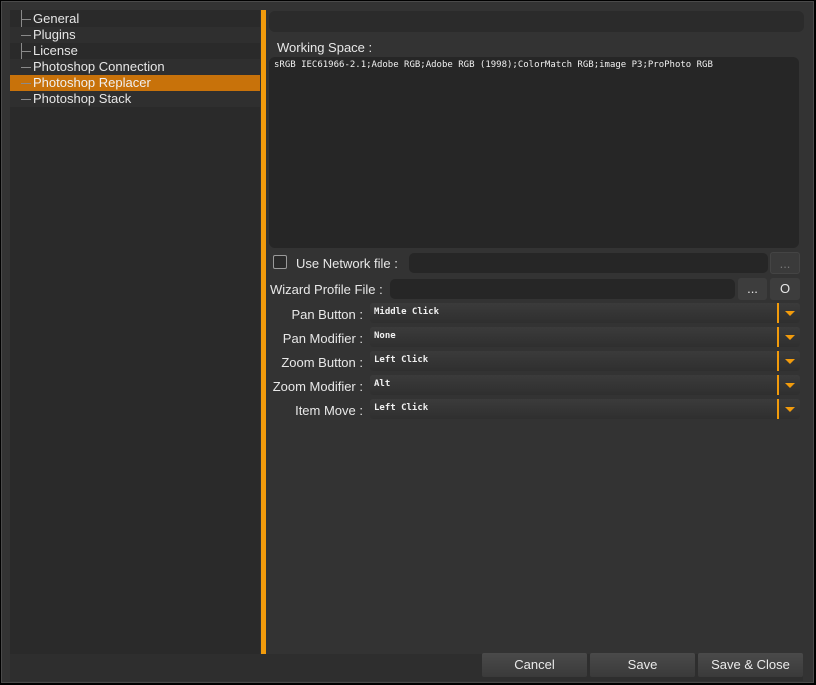 This screenshot has width=816, height=685. I want to click on pan-modifier-select: None, so click(585, 337).